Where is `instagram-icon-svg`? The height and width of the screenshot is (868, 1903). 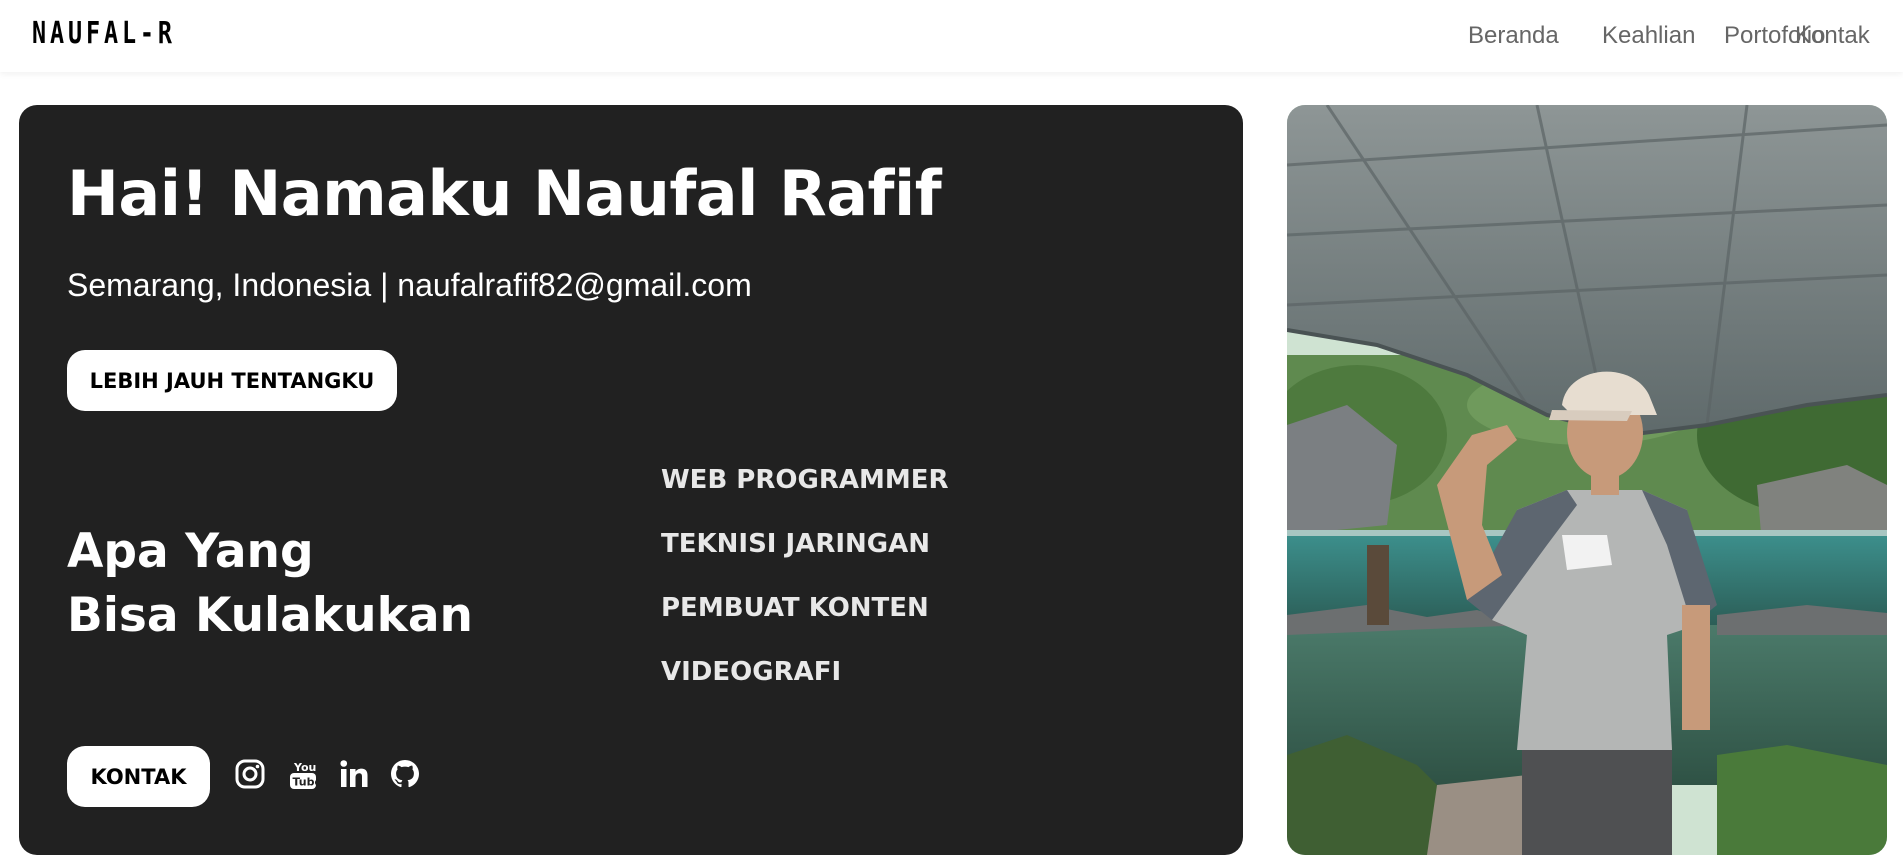 instagram-icon-svg is located at coordinates (250, 774).